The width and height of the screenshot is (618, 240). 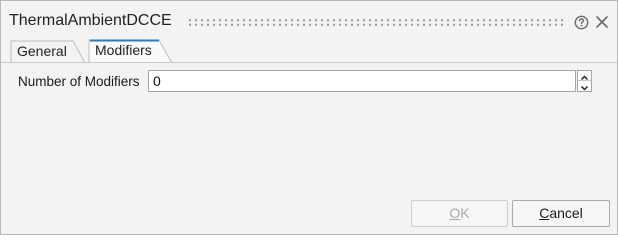 What do you see at coordinates (465, 213) in the screenshot?
I see `ok-button-label-rest: K` at bounding box center [465, 213].